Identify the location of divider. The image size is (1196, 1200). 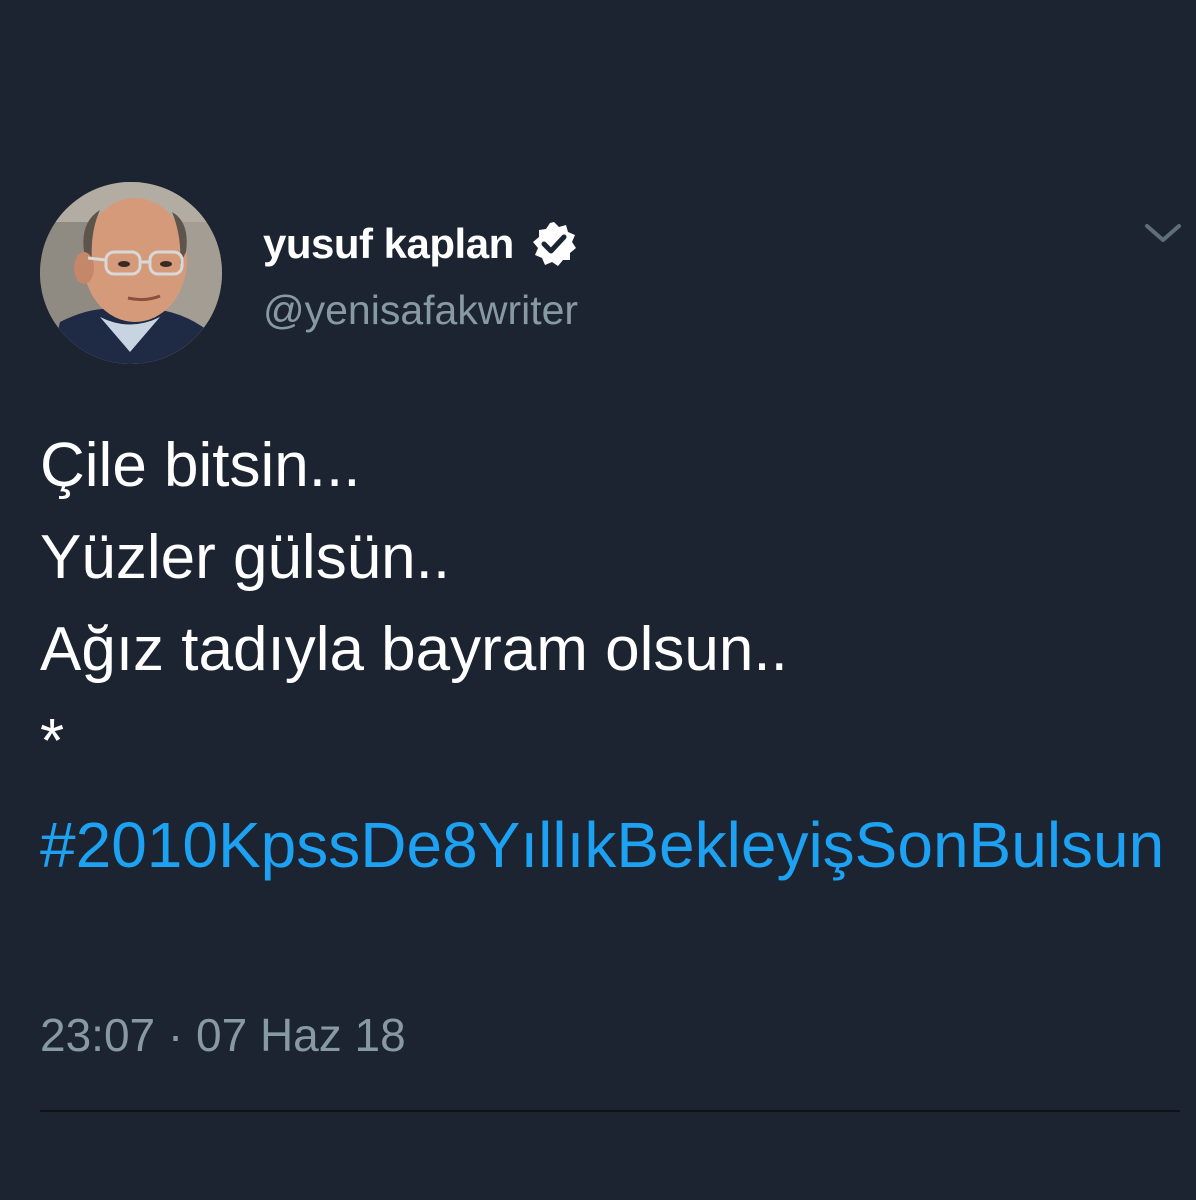
(610, 1111).